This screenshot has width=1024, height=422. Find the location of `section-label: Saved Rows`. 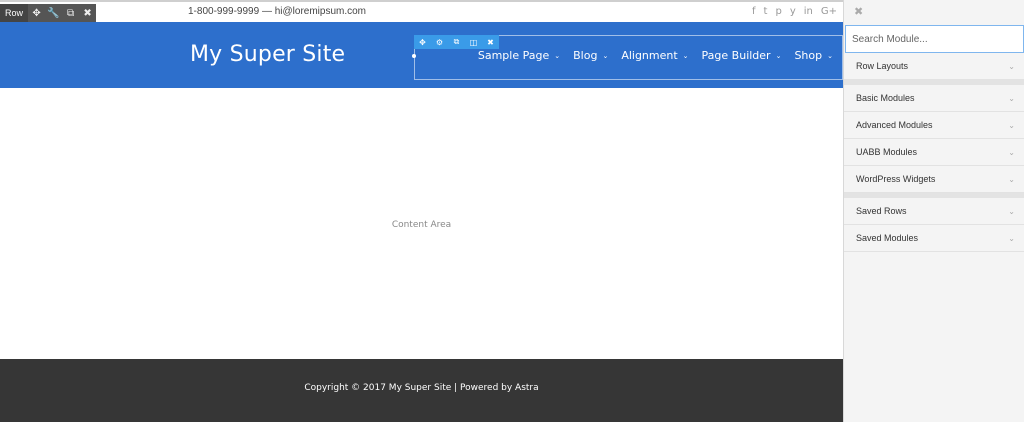

section-label: Saved Rows is located at coordinates (881, 211).